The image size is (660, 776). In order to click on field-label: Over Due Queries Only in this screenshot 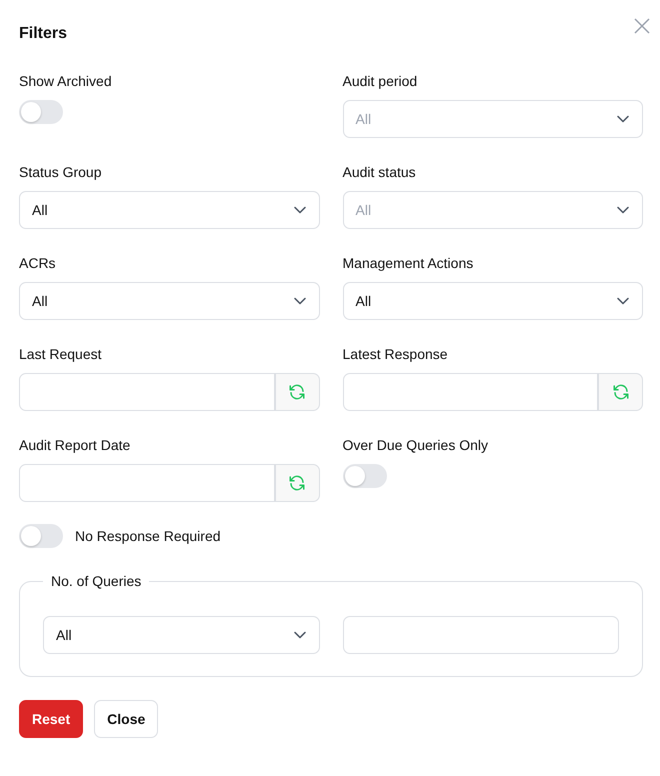, I will do `click(415, 445)`.